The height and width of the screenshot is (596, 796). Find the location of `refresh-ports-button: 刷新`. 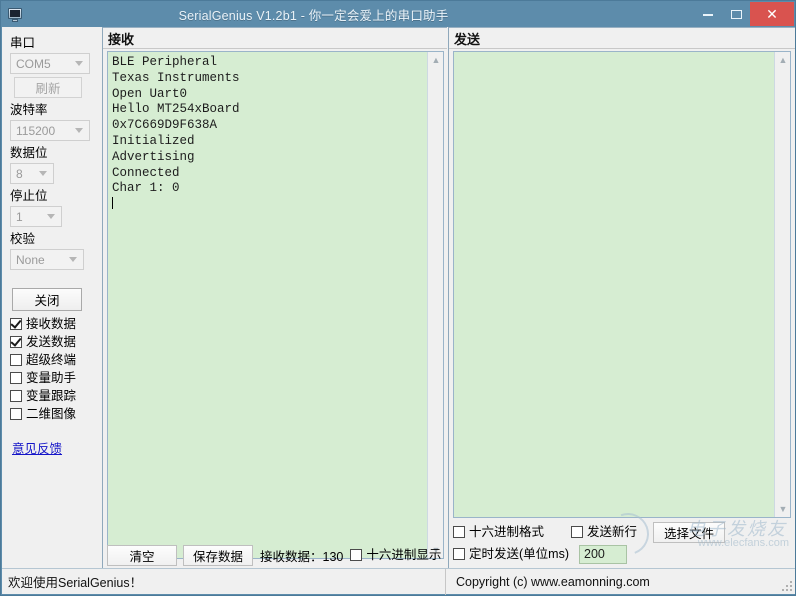

refresh-ports-button: 刷新 is located at coordinates (48, 87).